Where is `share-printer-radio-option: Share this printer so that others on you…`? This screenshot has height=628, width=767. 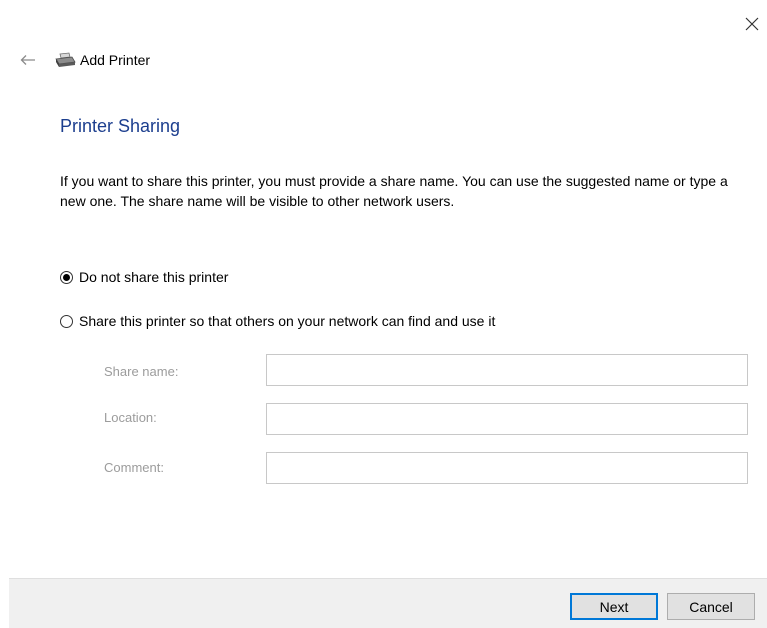 share-printer-radio-option: Share this printer so that others on you… is located at coordinates (277, 321).